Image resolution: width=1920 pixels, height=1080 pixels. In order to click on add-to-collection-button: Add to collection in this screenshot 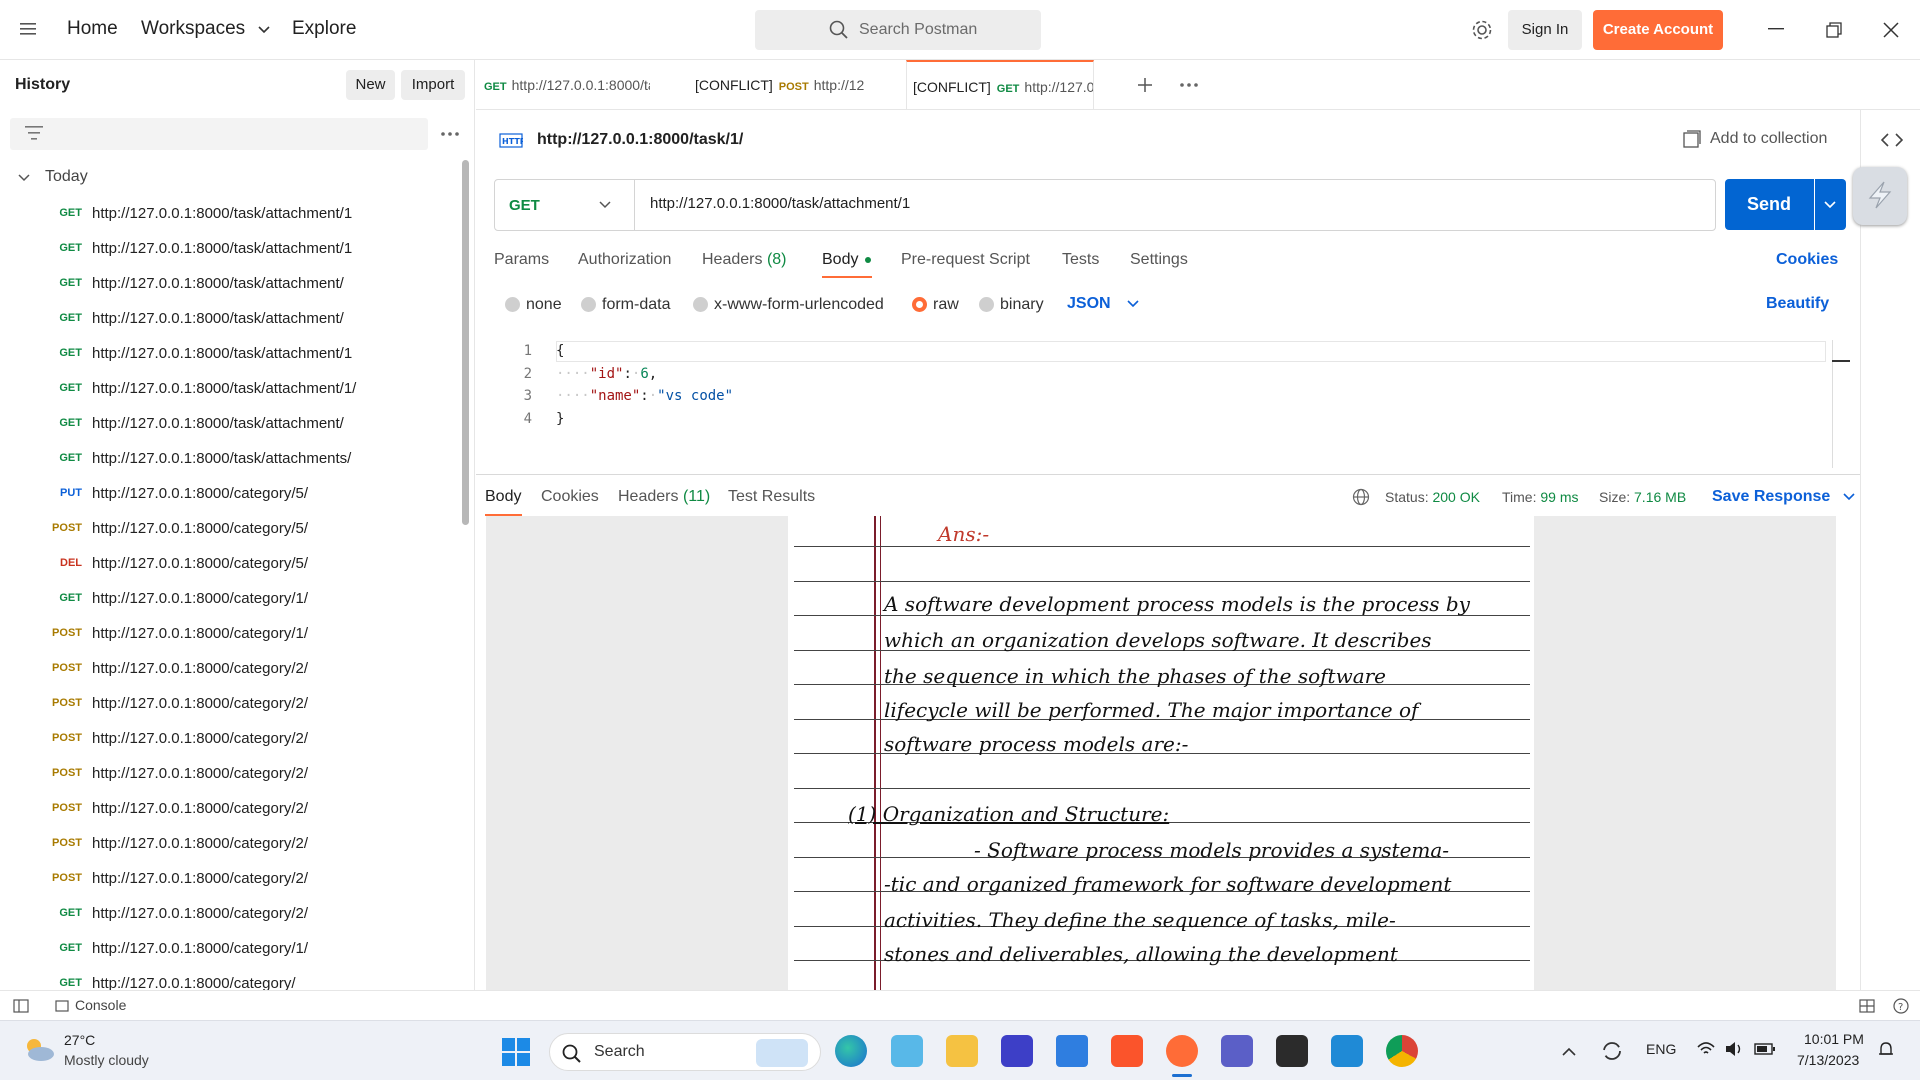, I will do `click(1758, 140)`.